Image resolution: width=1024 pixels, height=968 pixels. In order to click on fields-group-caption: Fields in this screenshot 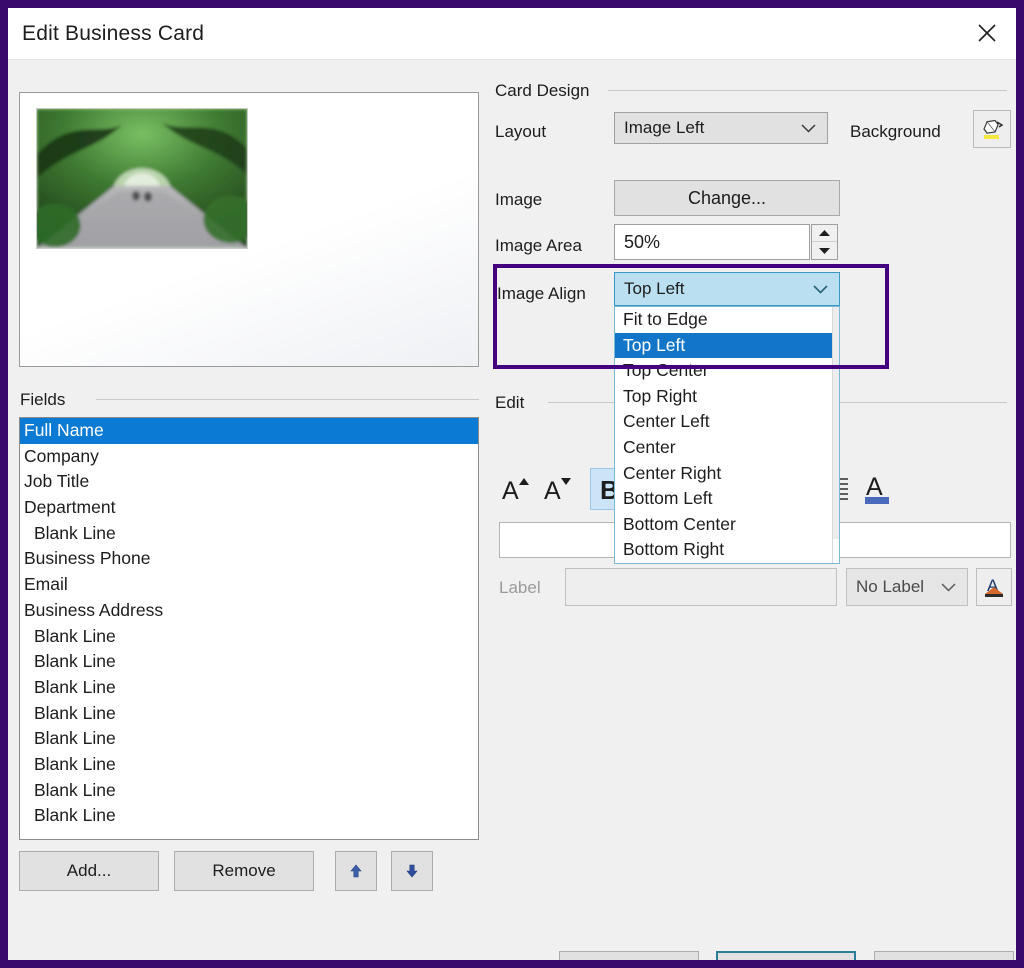, I will do `click(47, 400)`.